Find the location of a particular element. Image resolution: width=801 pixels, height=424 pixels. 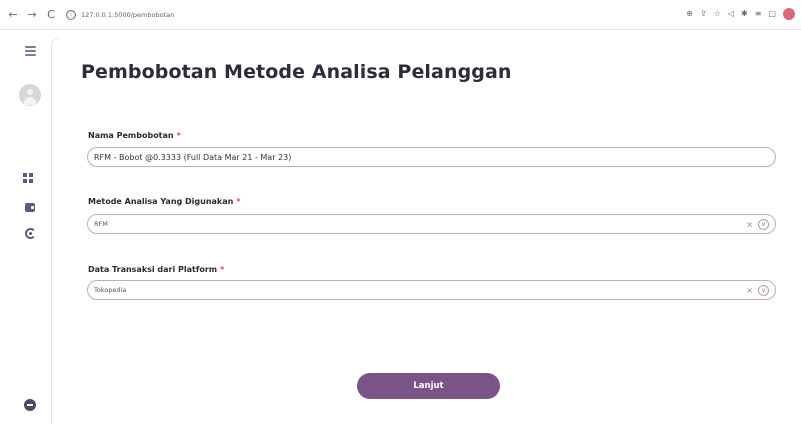

metode-analisa-label: Metode Analisa Yang Digunakan * is located at coordinates (164, 201).